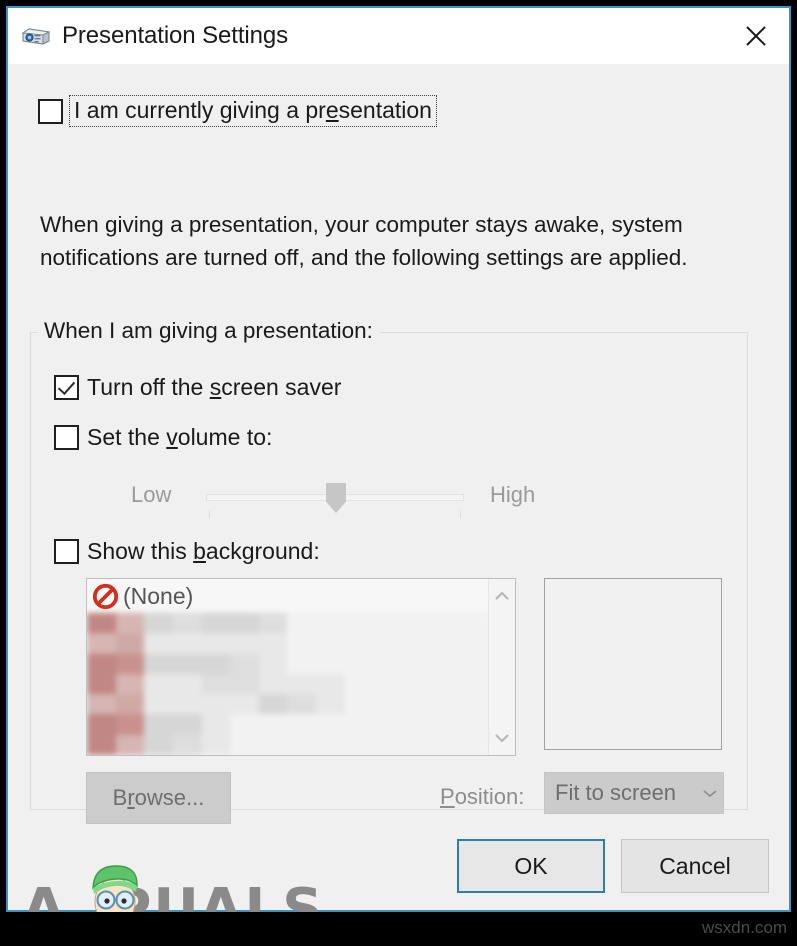  I want to click on close-button, so click(756, 36).